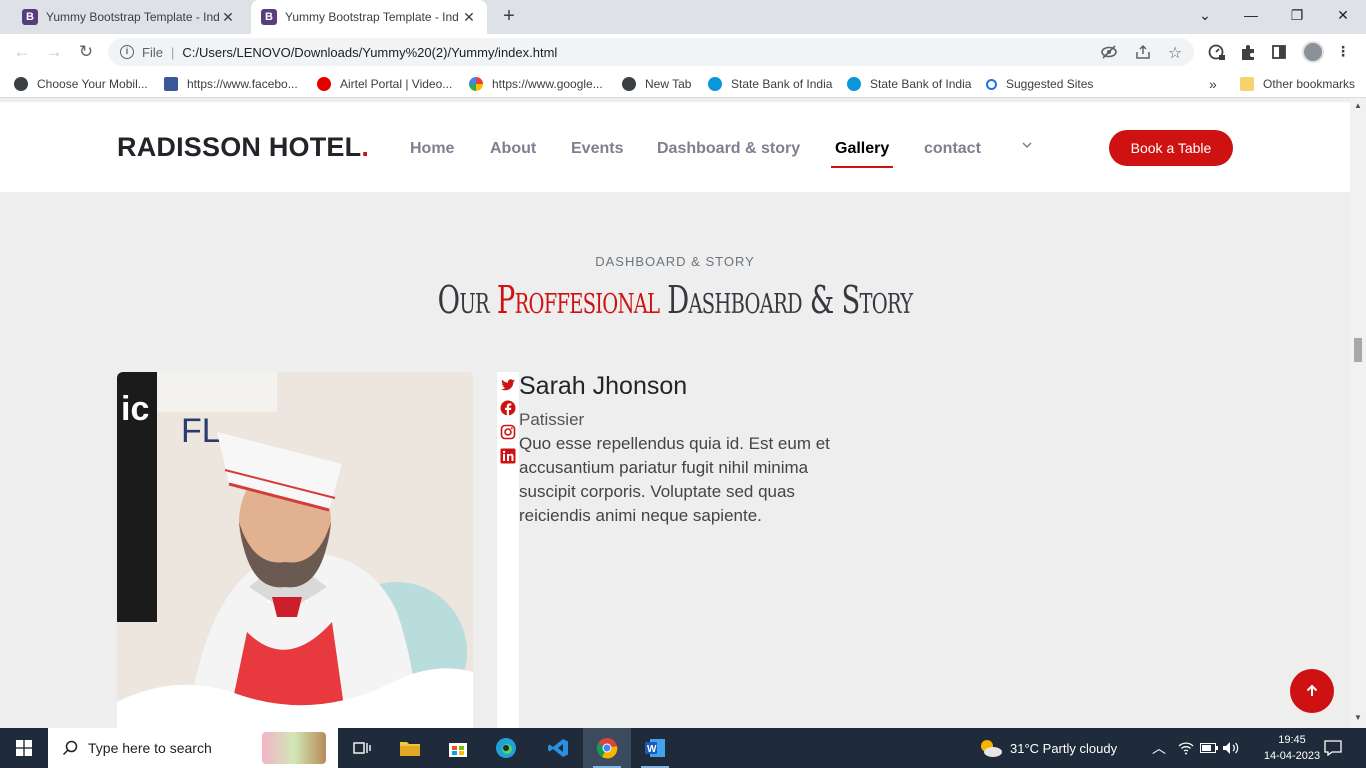  What do you see at coordinates (1358, 413) in the screenshot?
I see `page-scrollbar: ▲ ▼` at bounding box center [1358, 413].